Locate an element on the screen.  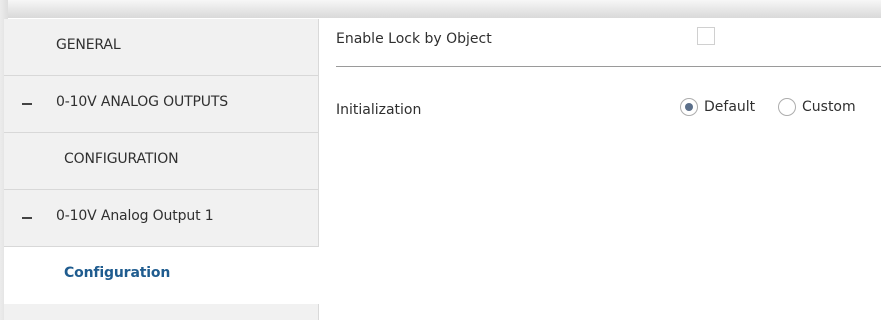
lock-by-object-label: Enable Lock by Object is located at coordinates (414, 39).